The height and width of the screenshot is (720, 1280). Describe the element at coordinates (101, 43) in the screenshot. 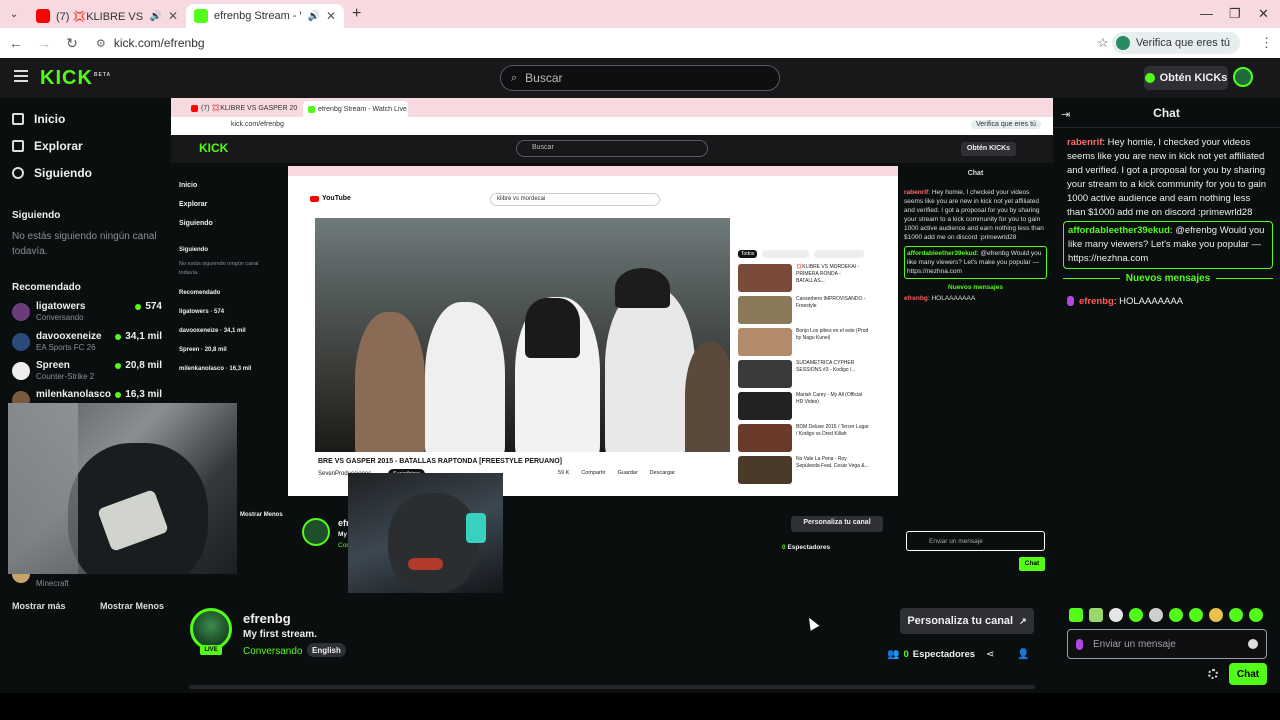

I see `site-info-icon: ⚙` at that location.